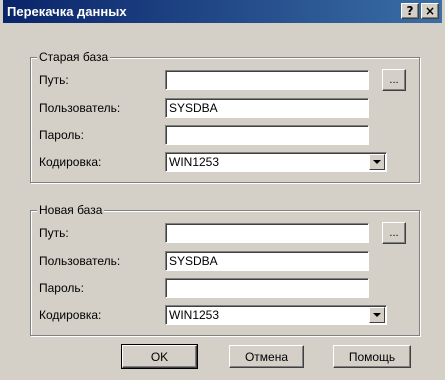 This screenshot has height=380, width=445. What do you see at coordinates (276, 315) in the screenshot?
I see `new-encoding-select: WIN1253` at bounding box center [276, 315].